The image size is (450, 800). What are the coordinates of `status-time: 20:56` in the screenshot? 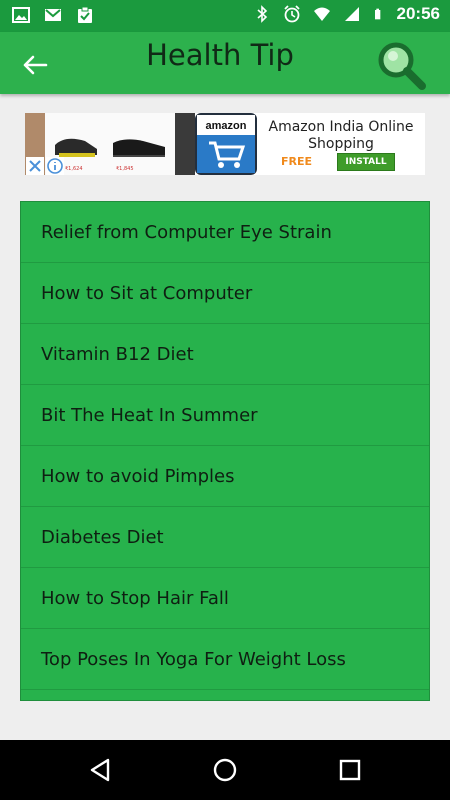 It's located at (418, 13).